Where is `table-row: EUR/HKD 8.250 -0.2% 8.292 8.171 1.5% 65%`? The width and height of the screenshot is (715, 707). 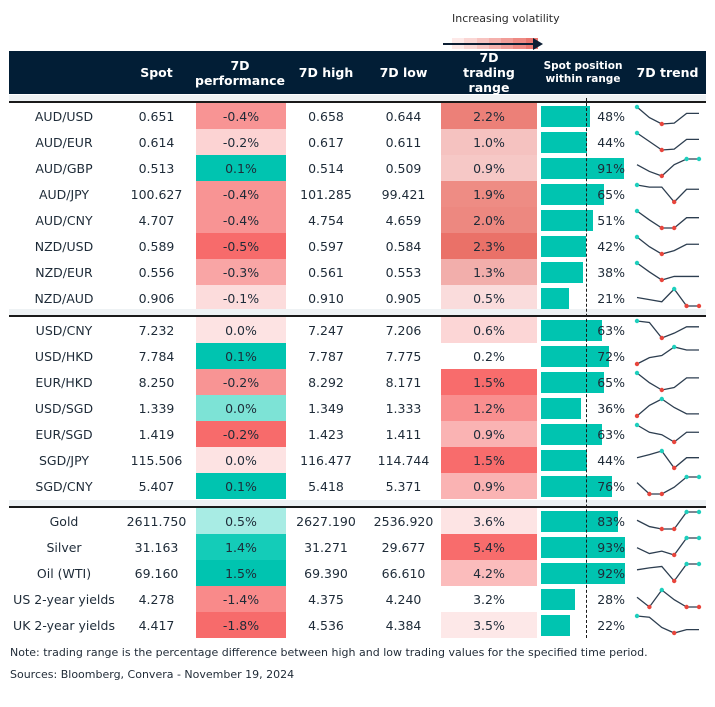 table-row: EUR/HKD 8.250 -0.2% 8.292 8.171 1.5% 65% is located at coordinates (357, 382).